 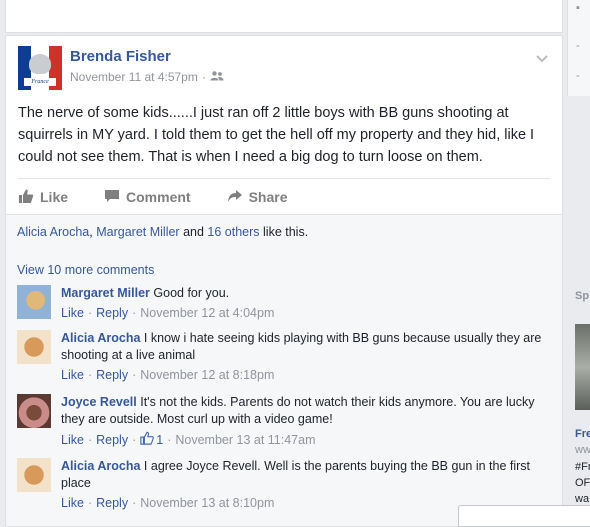 I want to click on comment-meta: Like · Reply · November 12 at 4:04pm, so click(x=168, y=313).